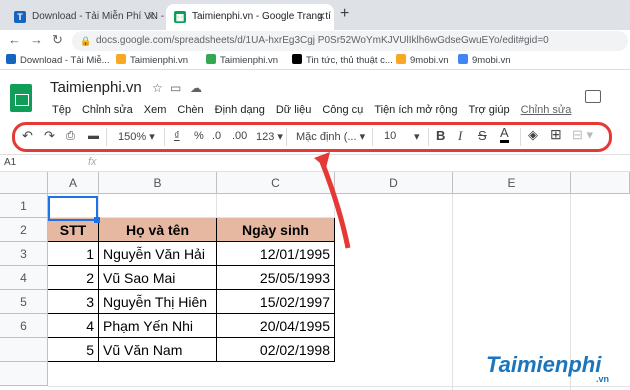 This screenshot has width=630, height=390. What do you see at coordinates (73, 326) in the screenshot?
I see `table-cell: 4` at bounding box center [73, 326].